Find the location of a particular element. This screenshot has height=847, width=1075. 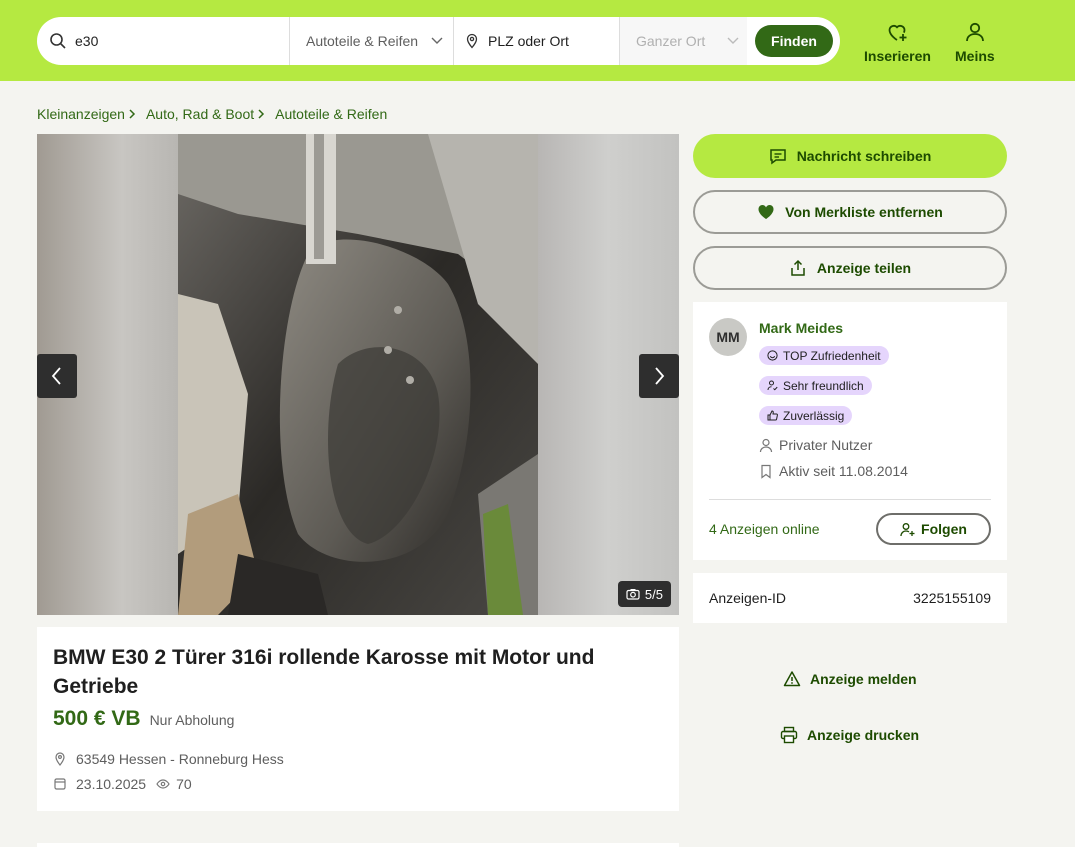

ad-id-label: Anzeigen-ID is located at coordinates (748, 598).